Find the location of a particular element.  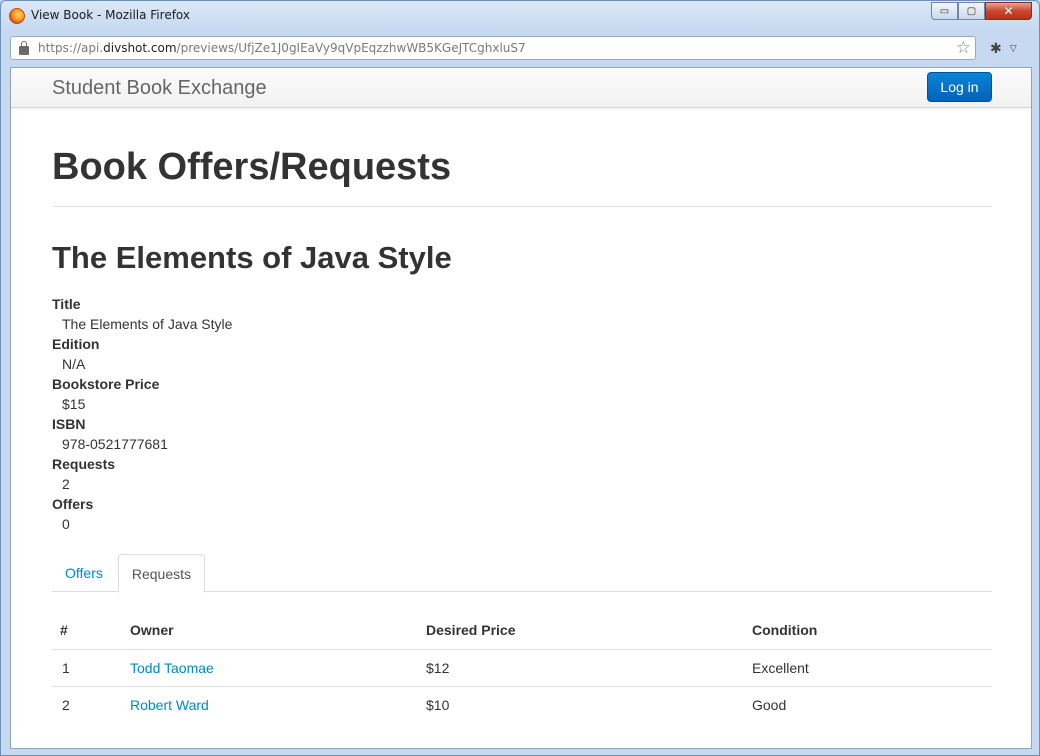

chevron-down-icon: ▽ is located at coordinates (1013, 48).